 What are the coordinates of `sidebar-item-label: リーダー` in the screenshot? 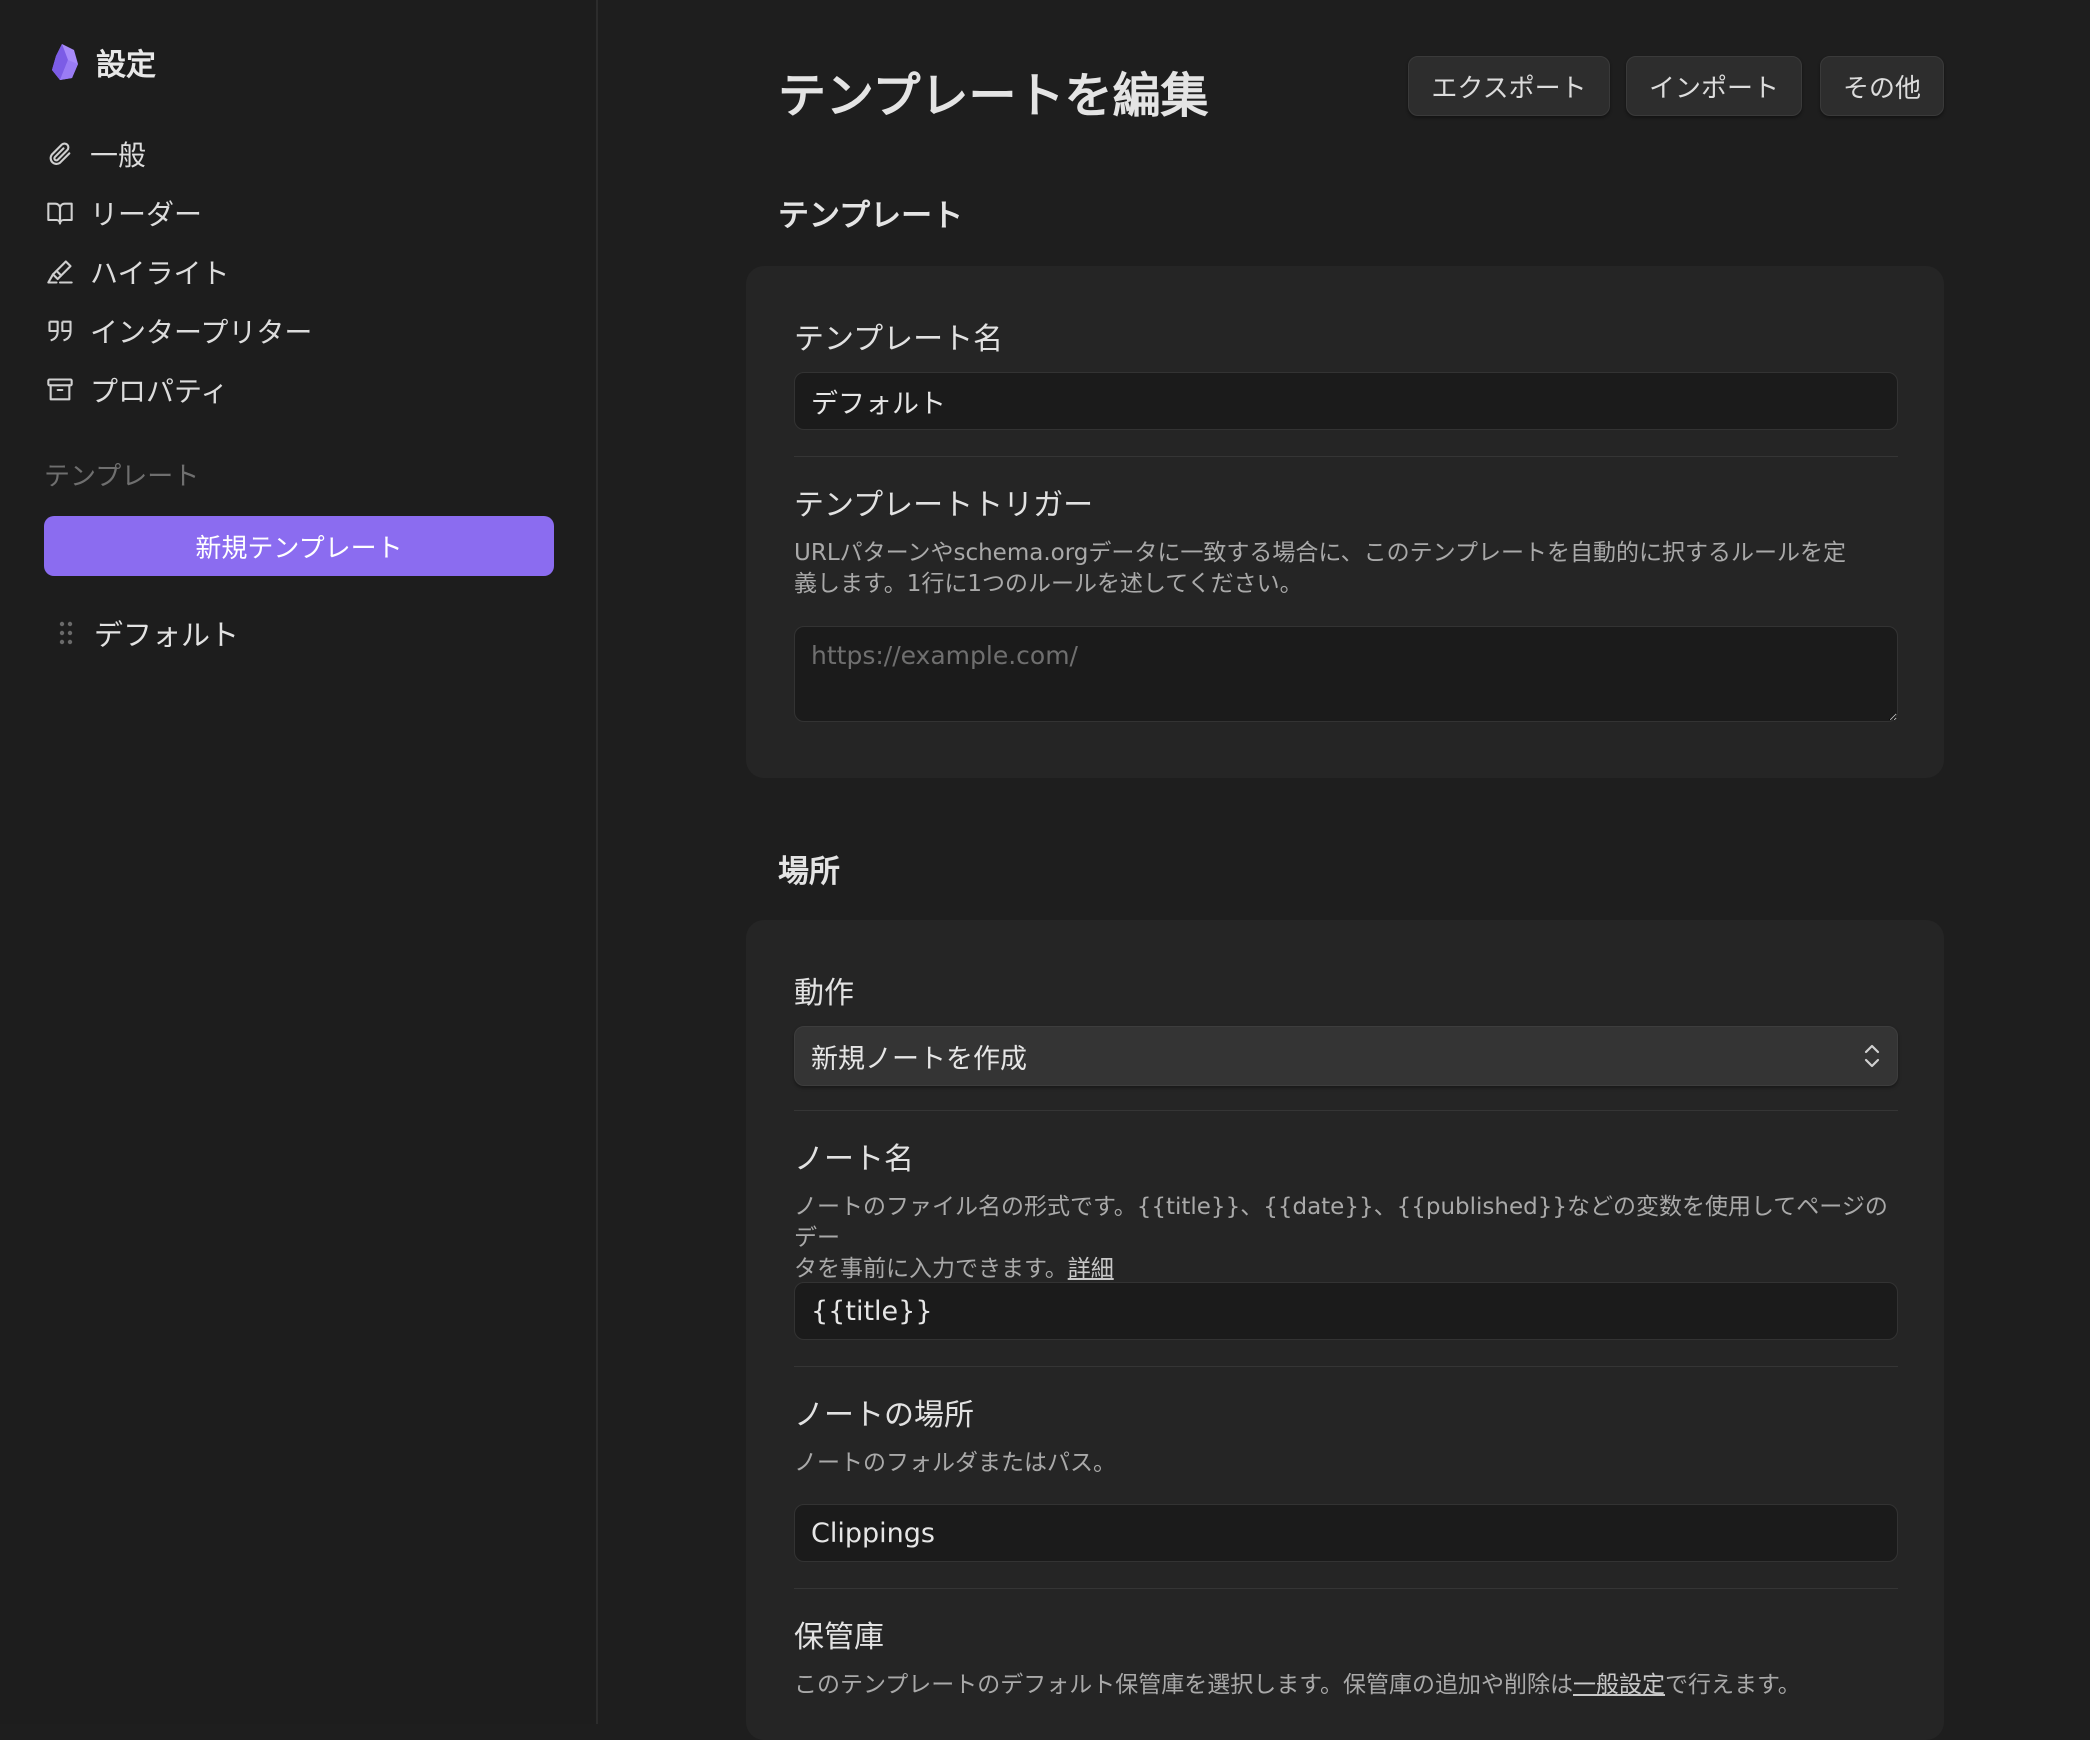 It's located at (146, 214).